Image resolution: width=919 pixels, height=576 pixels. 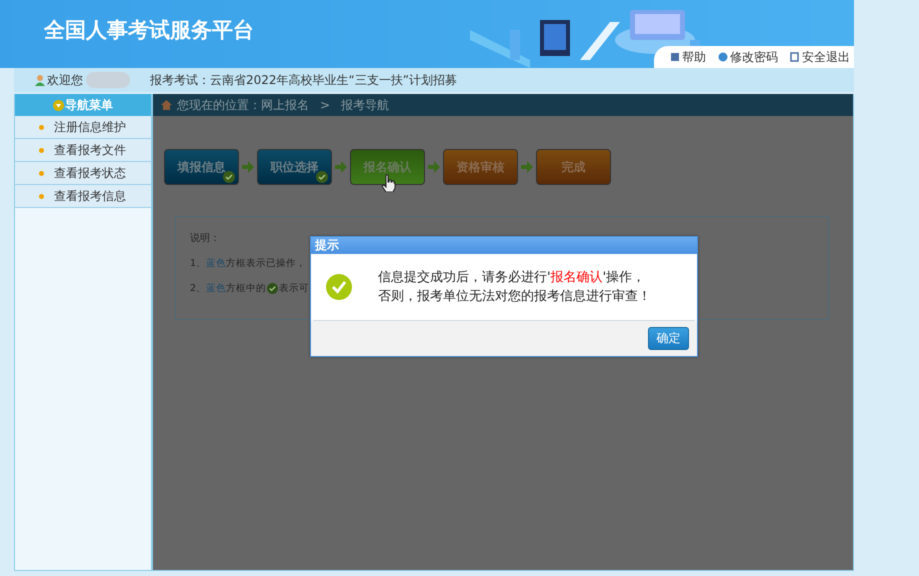 I want to click on header-link: 修改密码, so click(x=748, y=57).